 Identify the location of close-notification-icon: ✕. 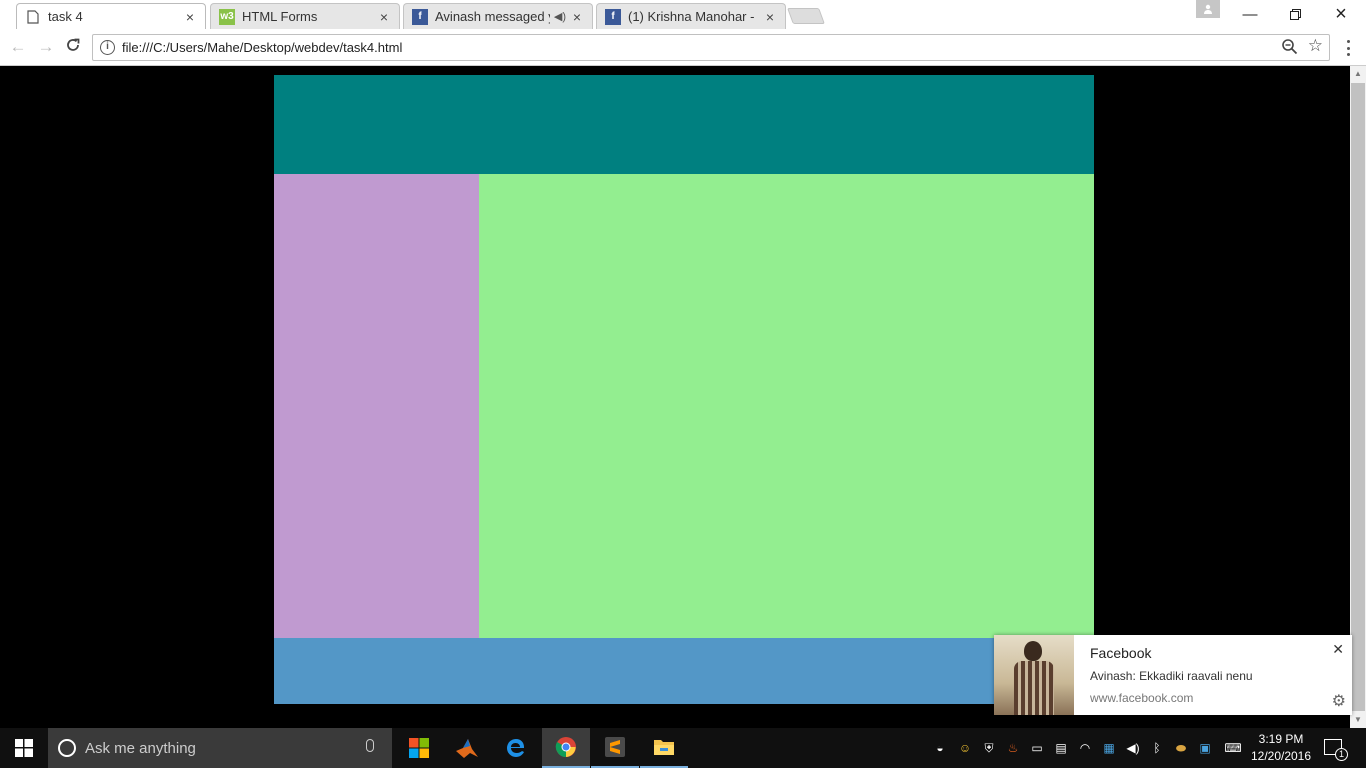
(1338, 649).